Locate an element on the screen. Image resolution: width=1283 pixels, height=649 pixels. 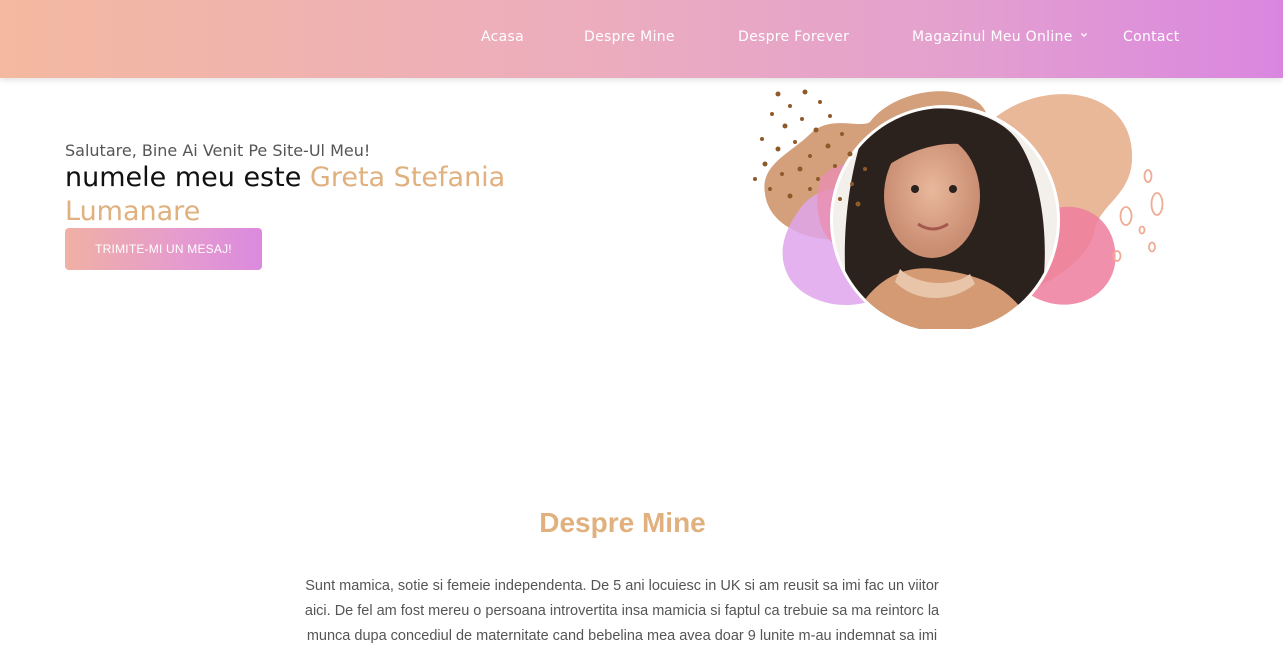
nav-link-contact: Contact is located at coordinates (1151, 37).